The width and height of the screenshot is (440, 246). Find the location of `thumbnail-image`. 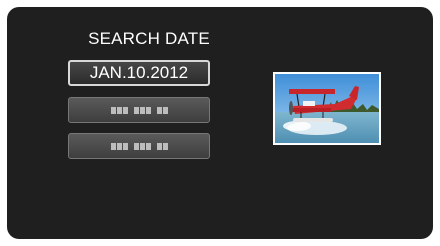

thumbnail-image is located at coordinates (327, 108).